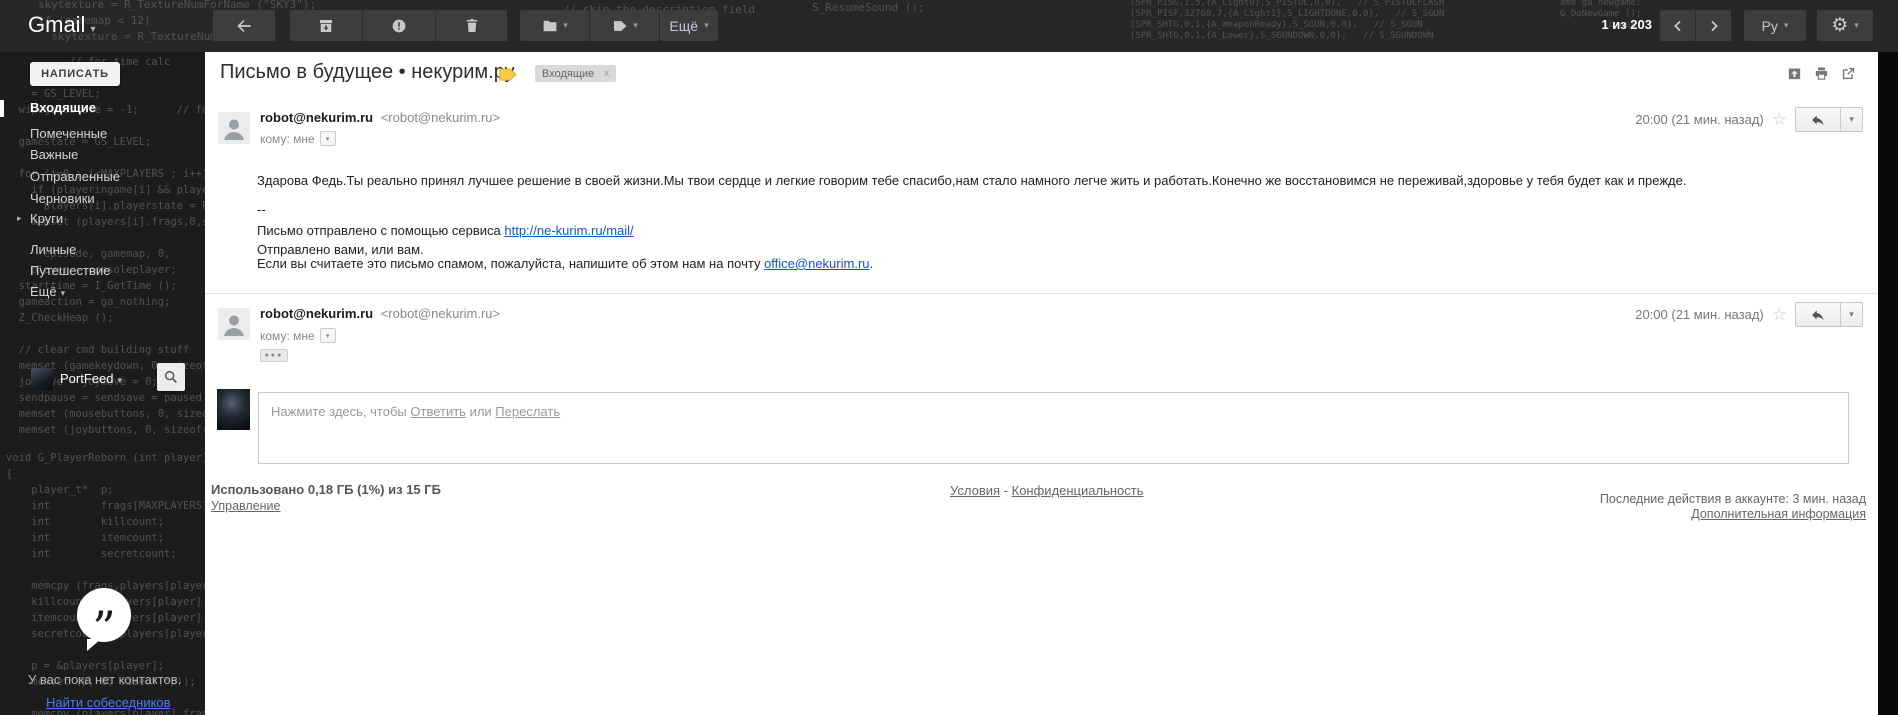  I want to click on sidebar-item-circles: Круги, so click(46, 218).